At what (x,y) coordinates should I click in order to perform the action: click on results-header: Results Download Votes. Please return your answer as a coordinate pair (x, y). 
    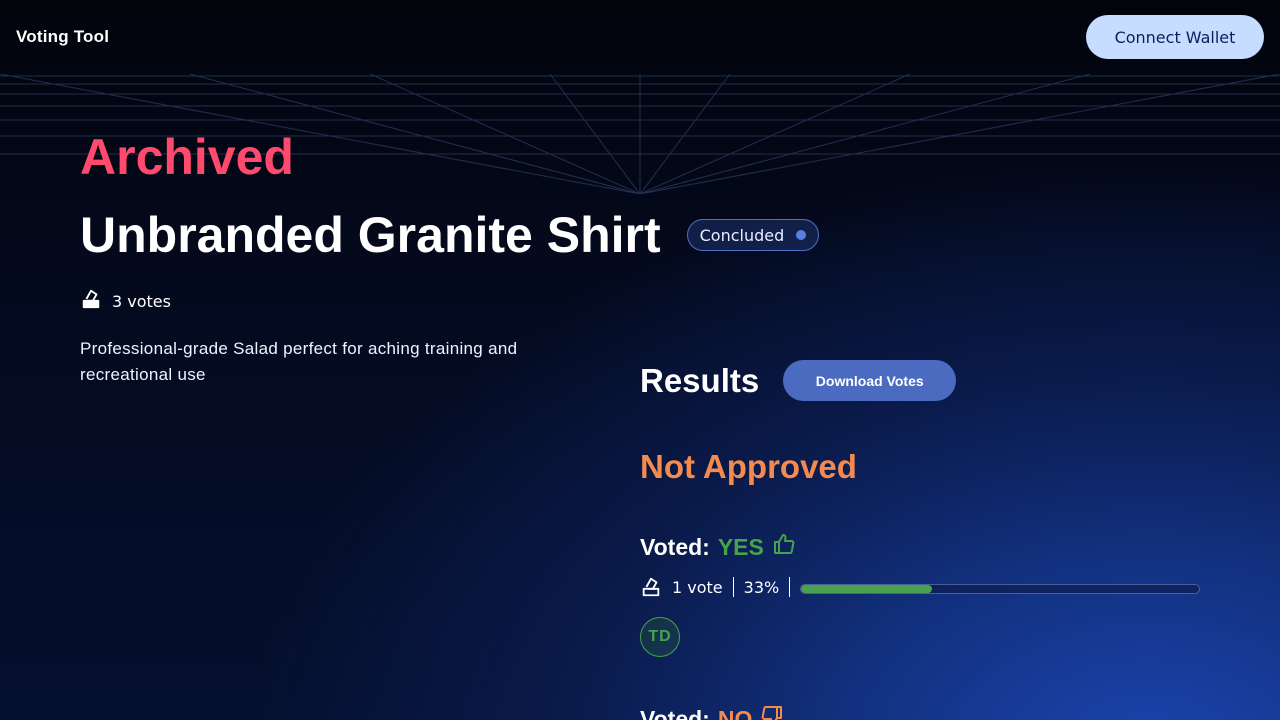
    Looking at the image, I should click on (798, 380).